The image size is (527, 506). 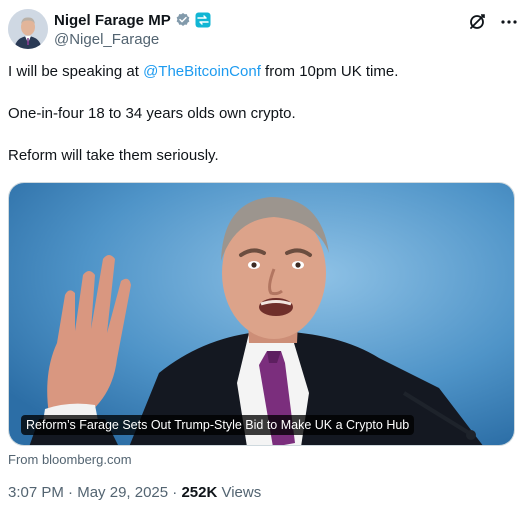 What do you see at coordinates (239, 492) in the screenshot?
I see `views-label: Views` at bounding box center [239, 492].